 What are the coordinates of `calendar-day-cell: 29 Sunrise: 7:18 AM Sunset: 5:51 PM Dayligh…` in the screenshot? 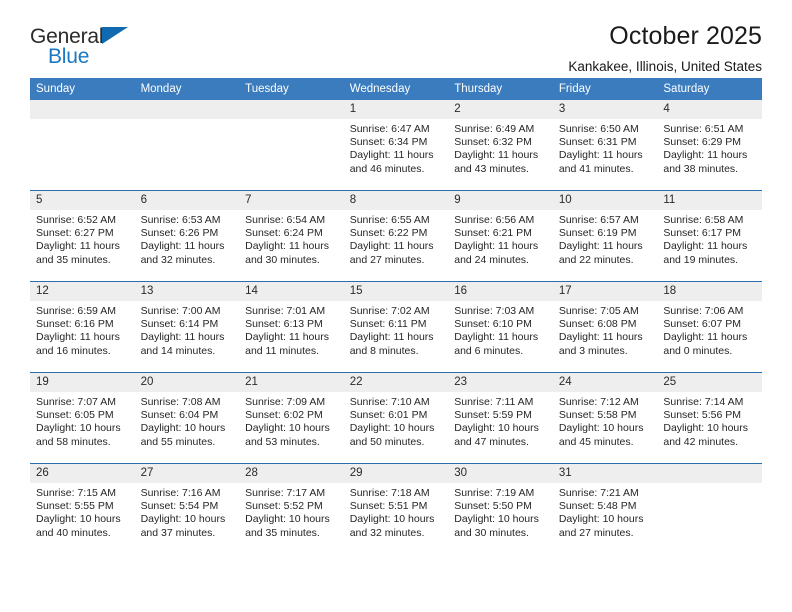 It's located at (396, 508).